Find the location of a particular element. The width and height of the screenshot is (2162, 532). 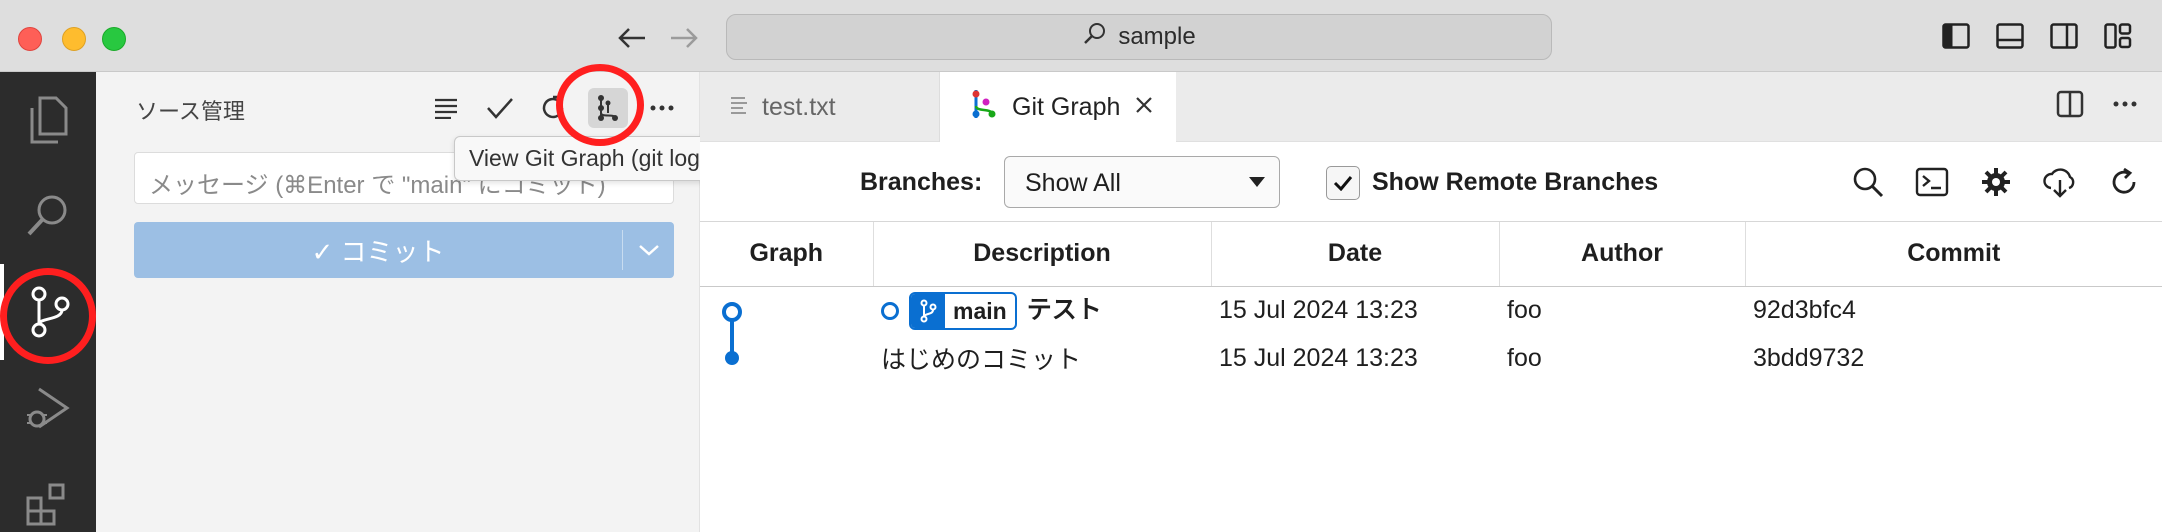

show-remote-branches-checkbox is located at coordinates (1343, 183).